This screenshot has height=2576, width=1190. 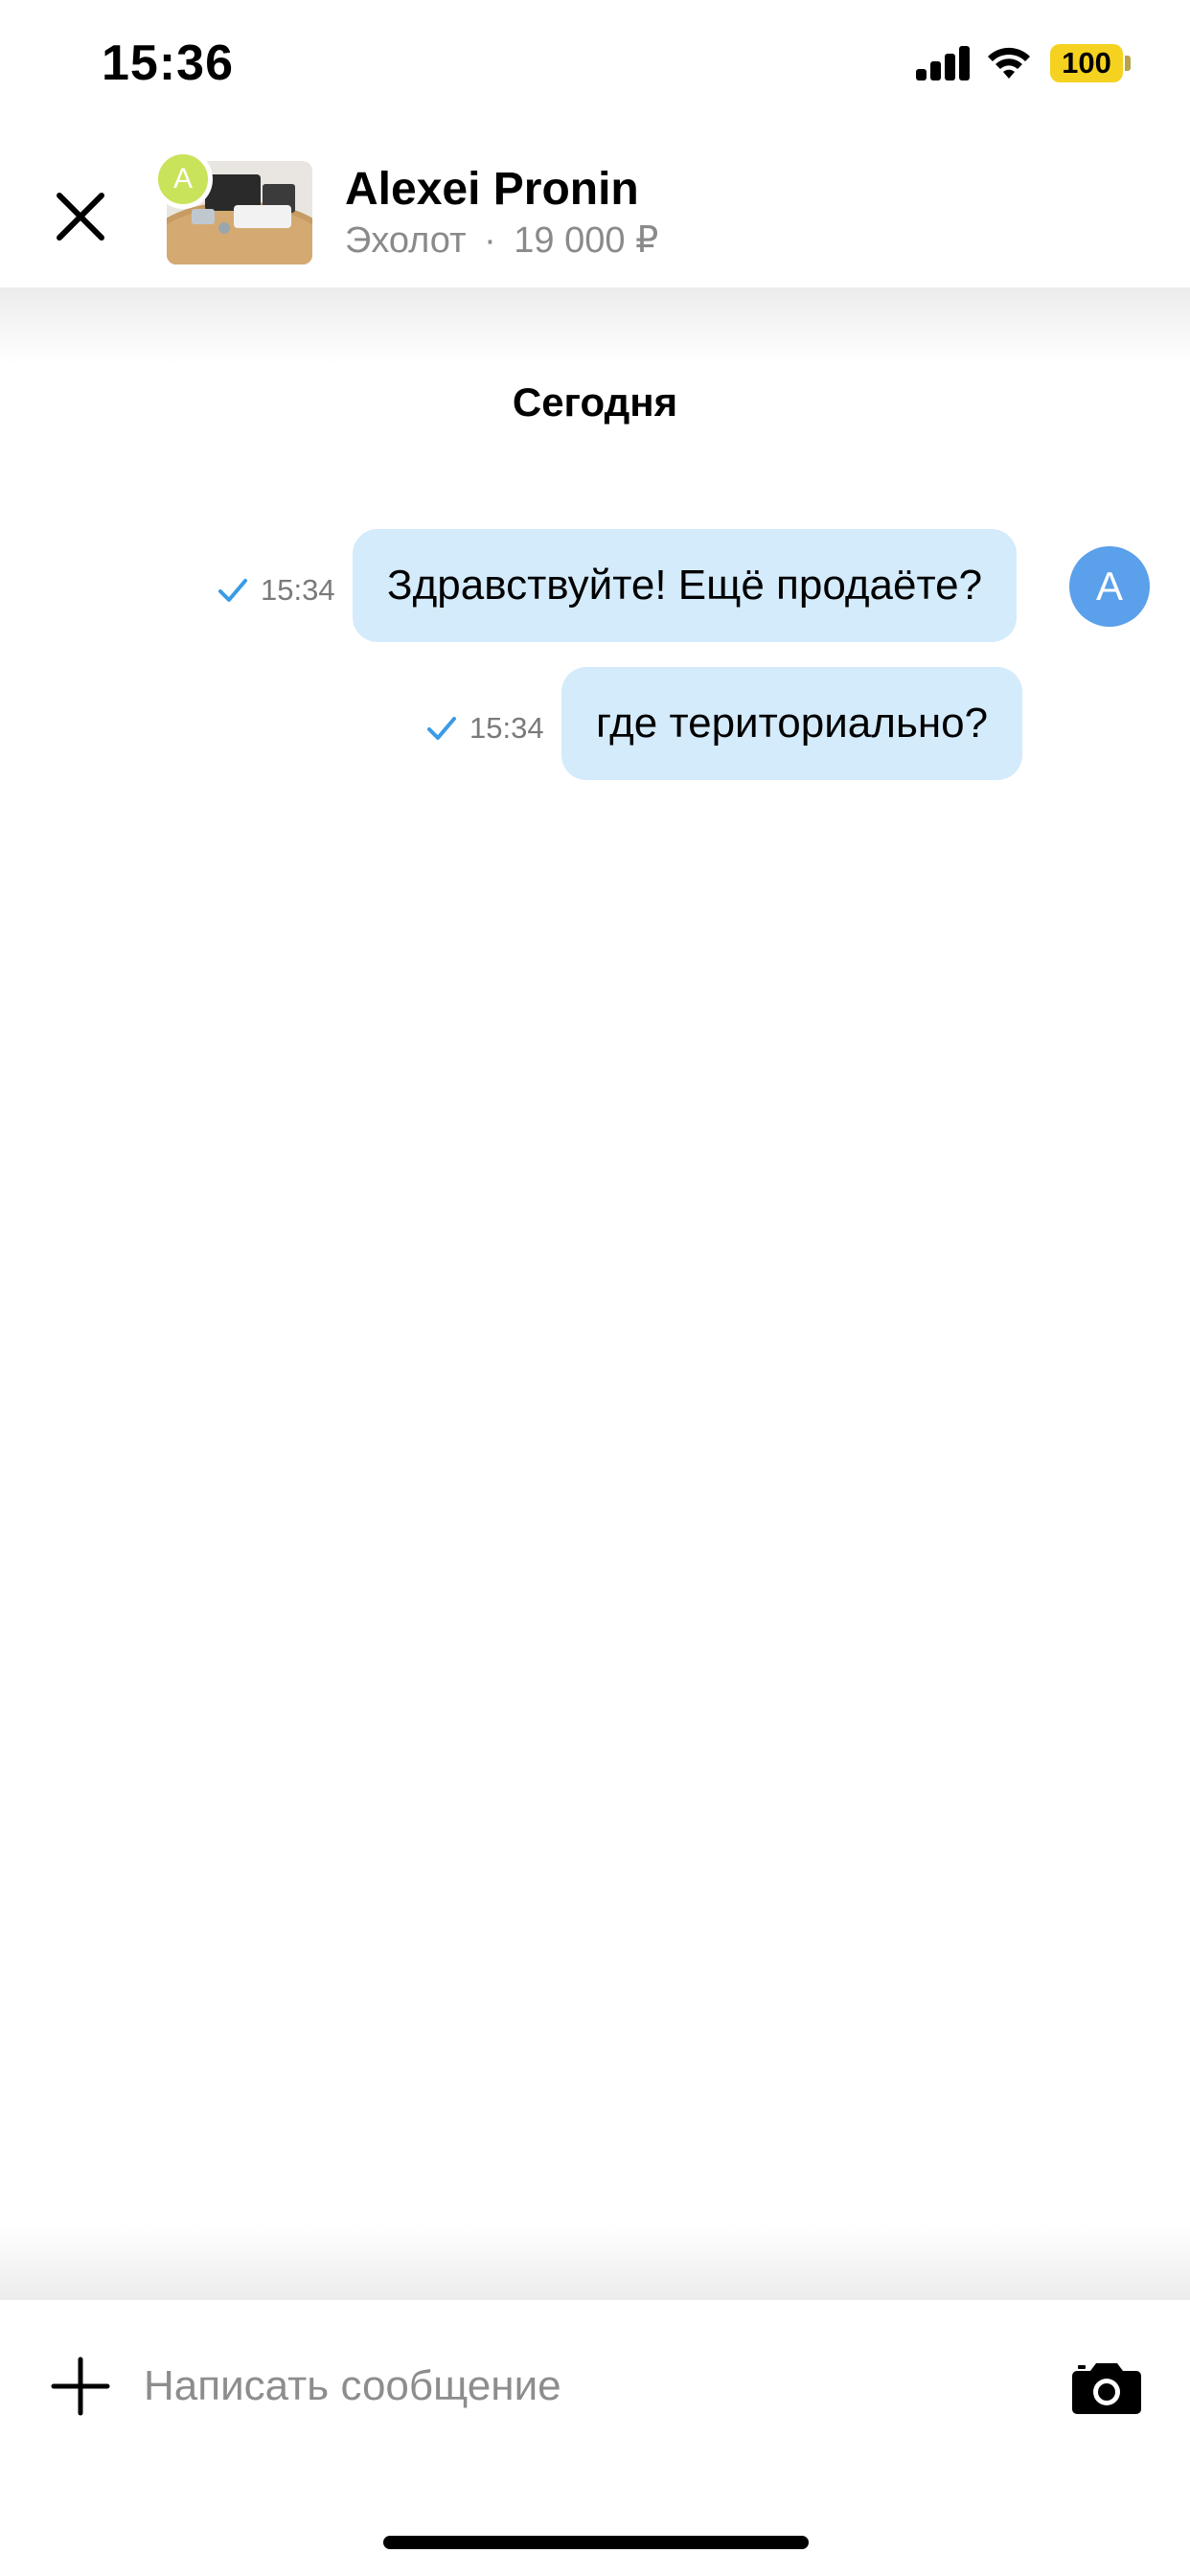 I want to click on message-input, so click(x=575, y=2386).